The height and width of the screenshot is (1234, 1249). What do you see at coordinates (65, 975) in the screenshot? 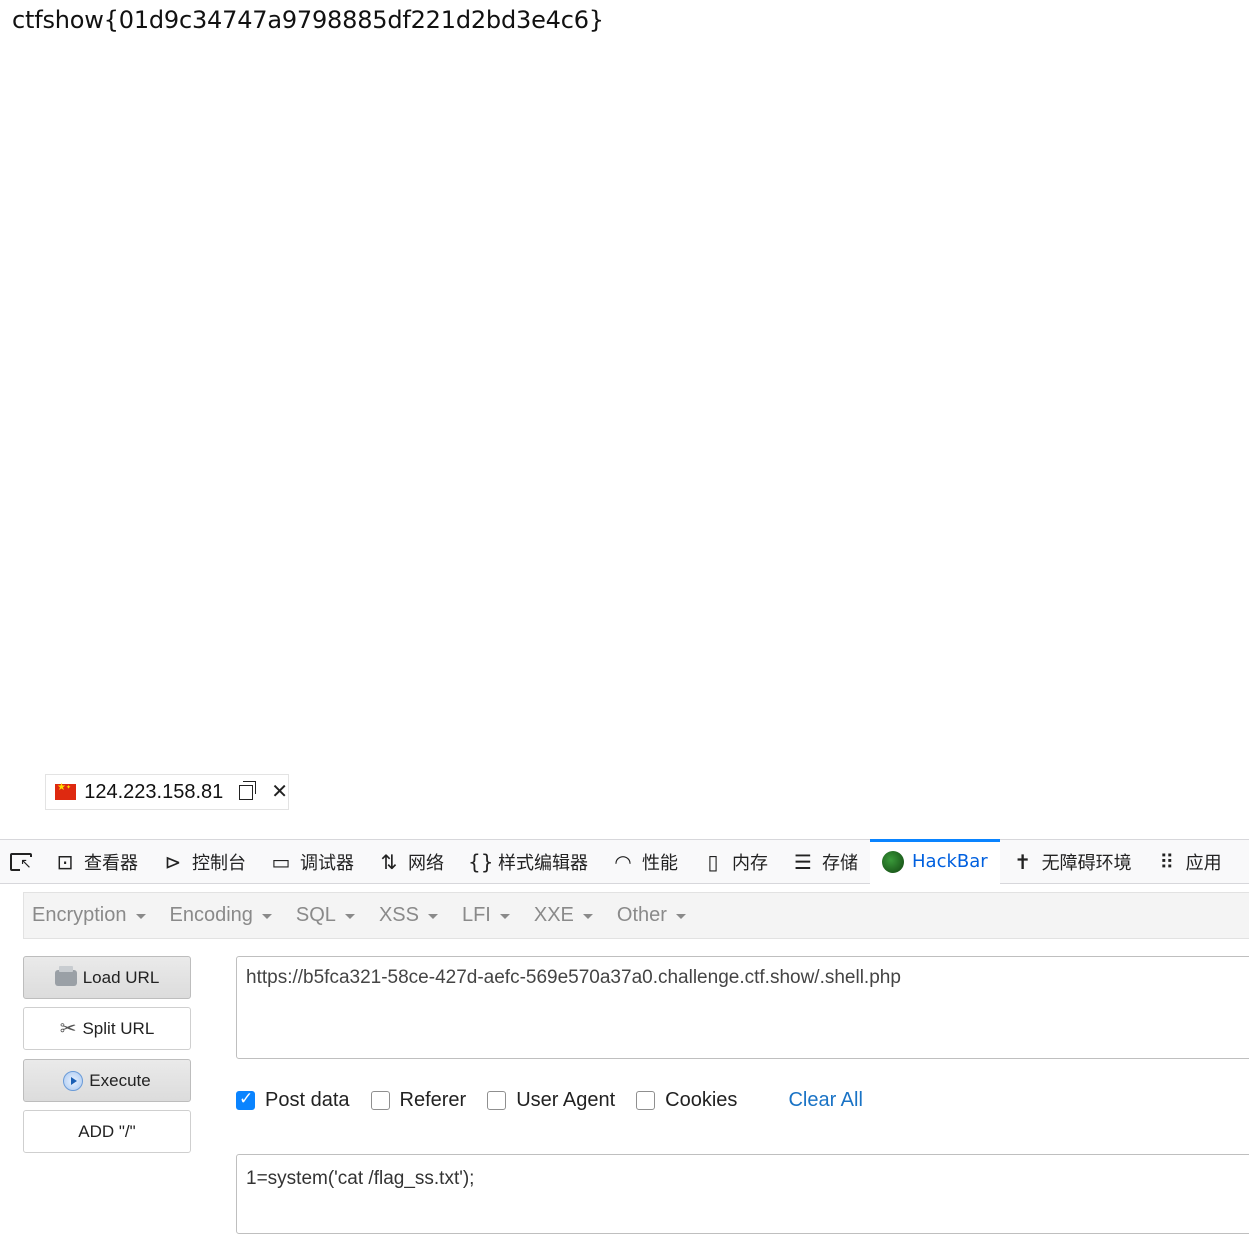
I see `load-url-icon` at bounding box center [65, 975].